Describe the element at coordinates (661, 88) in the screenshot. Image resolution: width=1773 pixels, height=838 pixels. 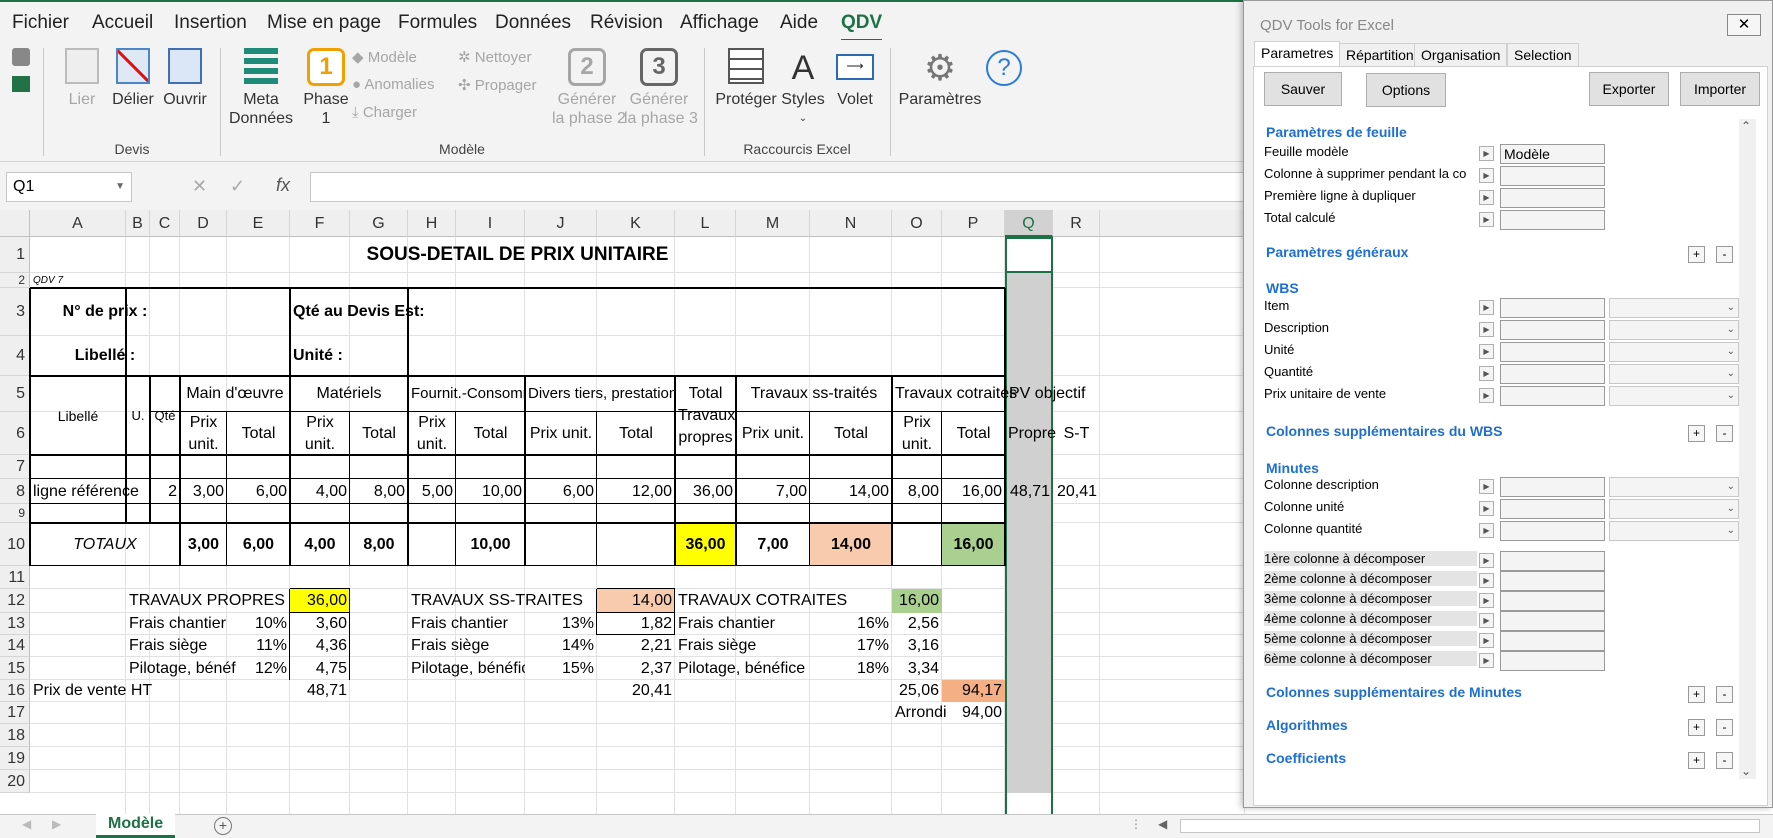
I see `generer-phase3-button: 3 Générer la phase 3` at that location.